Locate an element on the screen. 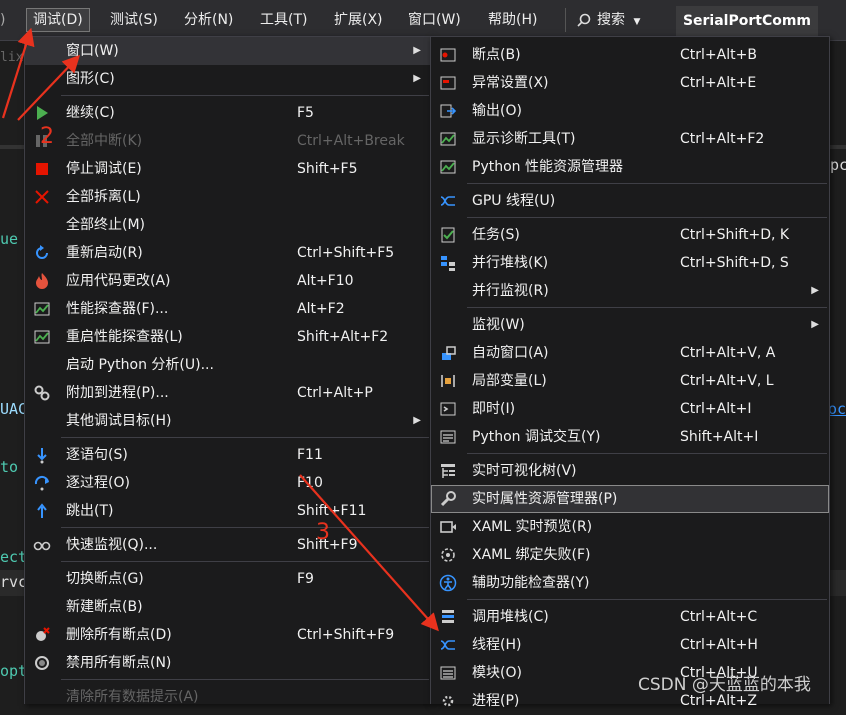  debug-menu-item-shortcut: Ctrl+Alt+P is located at coordinates (335, 393).